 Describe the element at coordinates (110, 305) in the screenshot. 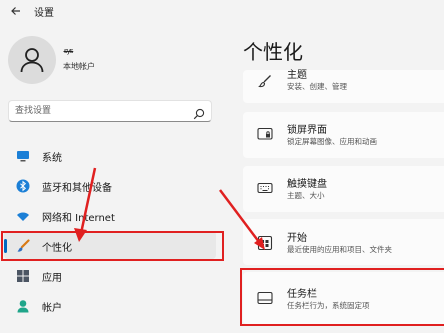

I see `sidebar-item-accounts: 帐户` at that location.